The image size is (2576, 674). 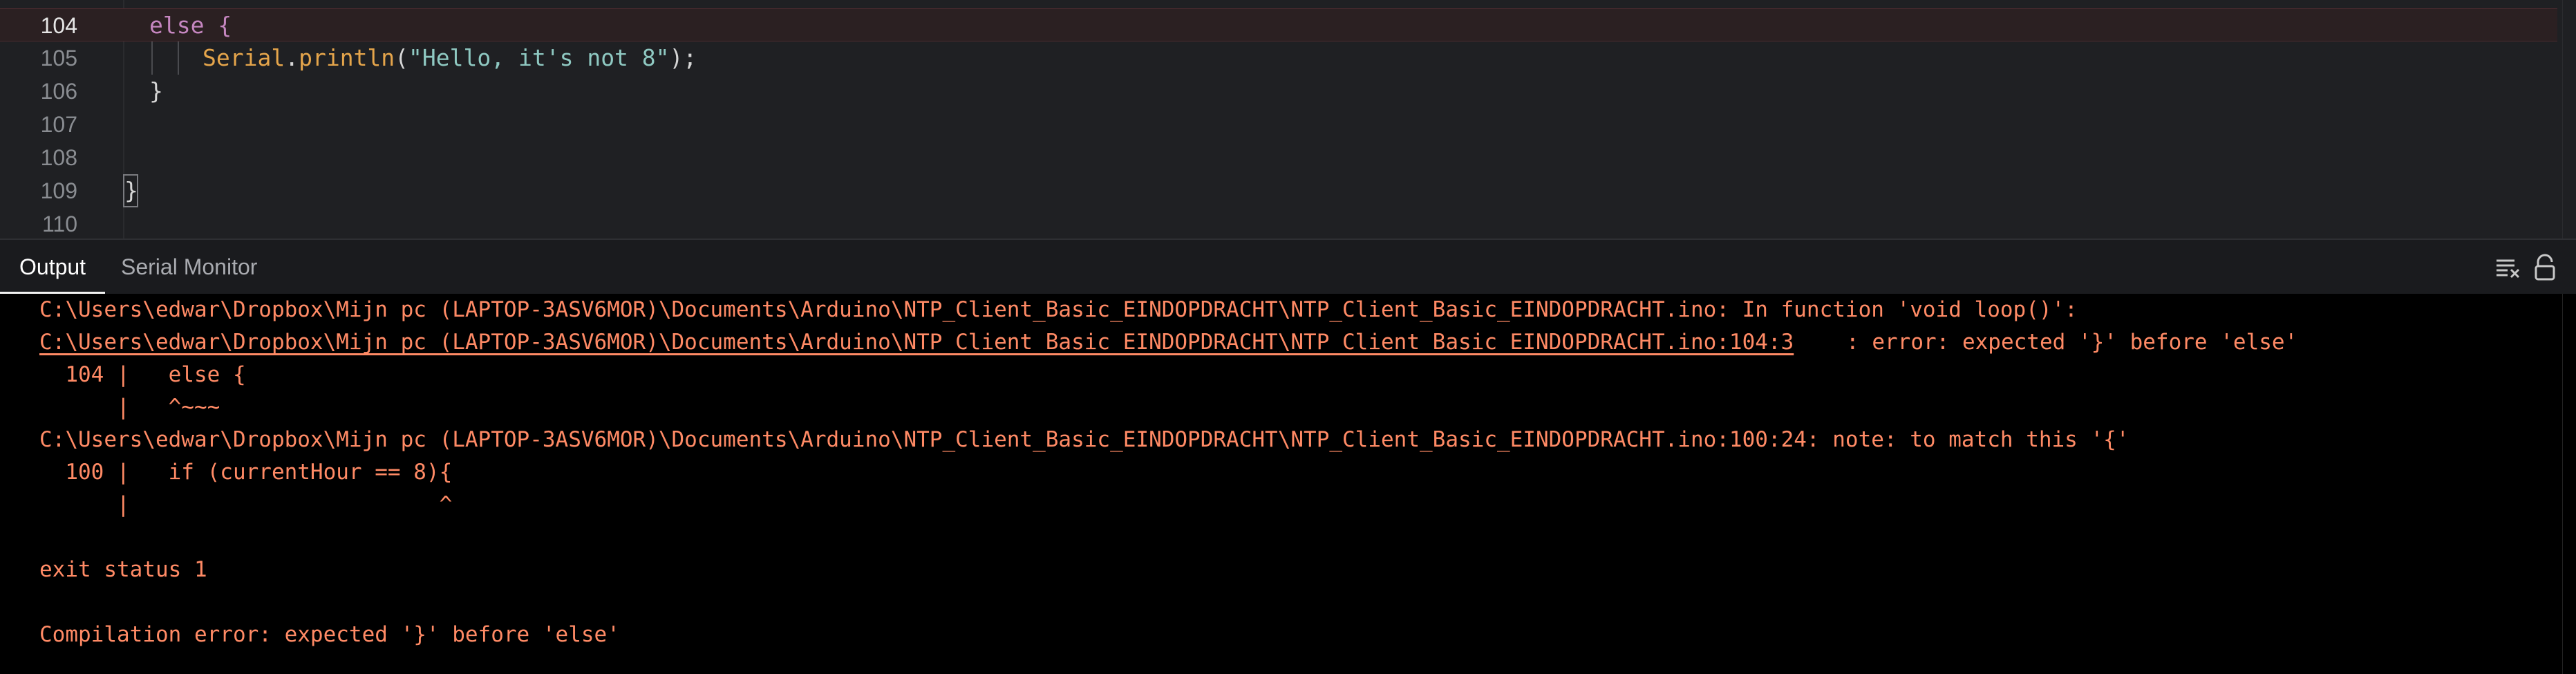 What do you see at coordinates (142, 375) in the screenshot?
I see `output-line: 104 | else {` at bounding box center [142, 375].